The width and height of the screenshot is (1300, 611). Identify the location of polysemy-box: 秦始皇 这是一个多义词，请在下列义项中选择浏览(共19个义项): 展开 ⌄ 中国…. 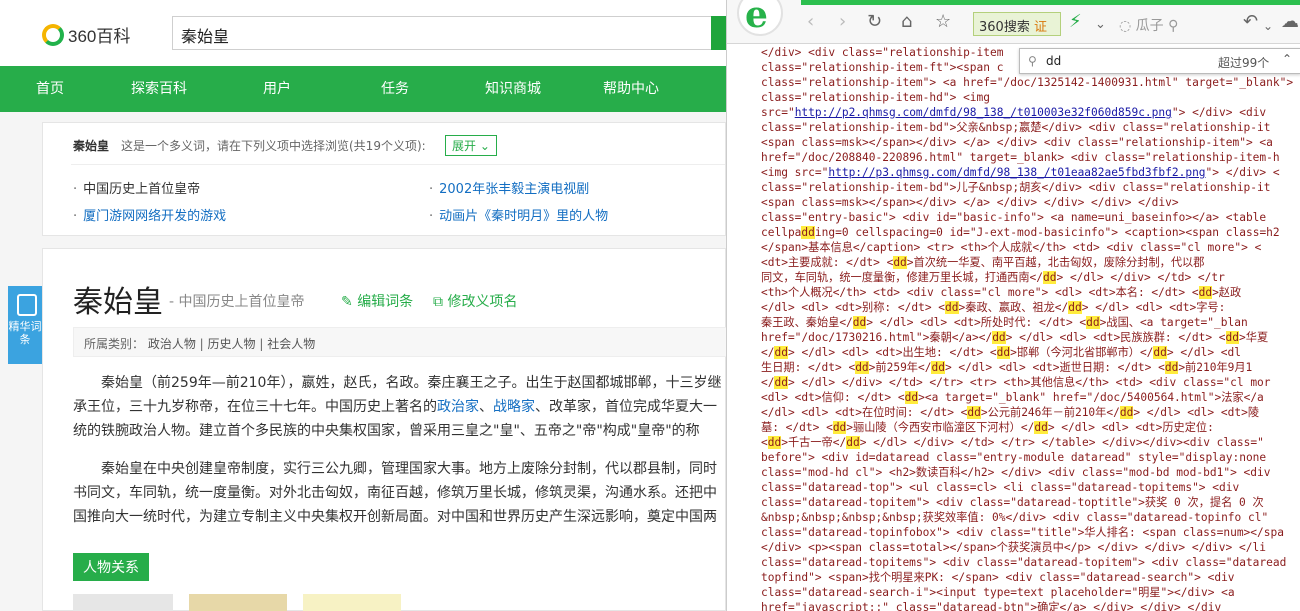
(384, 179).